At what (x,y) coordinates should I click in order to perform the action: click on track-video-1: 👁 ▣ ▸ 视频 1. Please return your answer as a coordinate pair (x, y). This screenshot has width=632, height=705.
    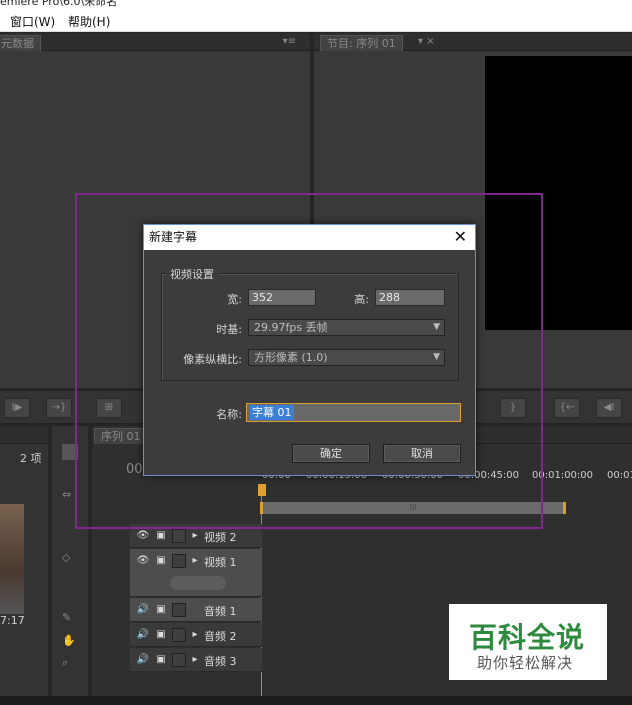
    Looking at the image, I should click on (196, 573).